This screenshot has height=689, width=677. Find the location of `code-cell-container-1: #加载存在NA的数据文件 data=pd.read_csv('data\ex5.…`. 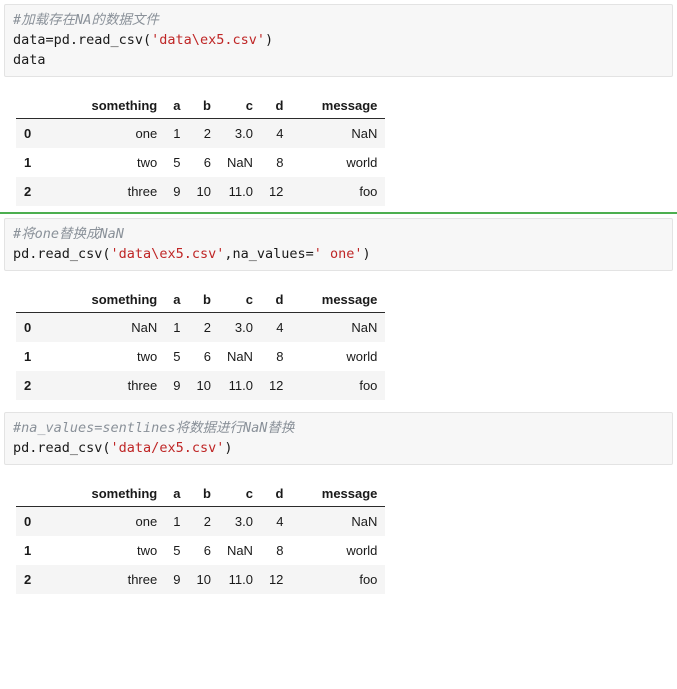

code-cell-container-1: #加载存在NA的数据文件 data=pd.read_csv('data\ex5.… is located at coordinates (338, 40).